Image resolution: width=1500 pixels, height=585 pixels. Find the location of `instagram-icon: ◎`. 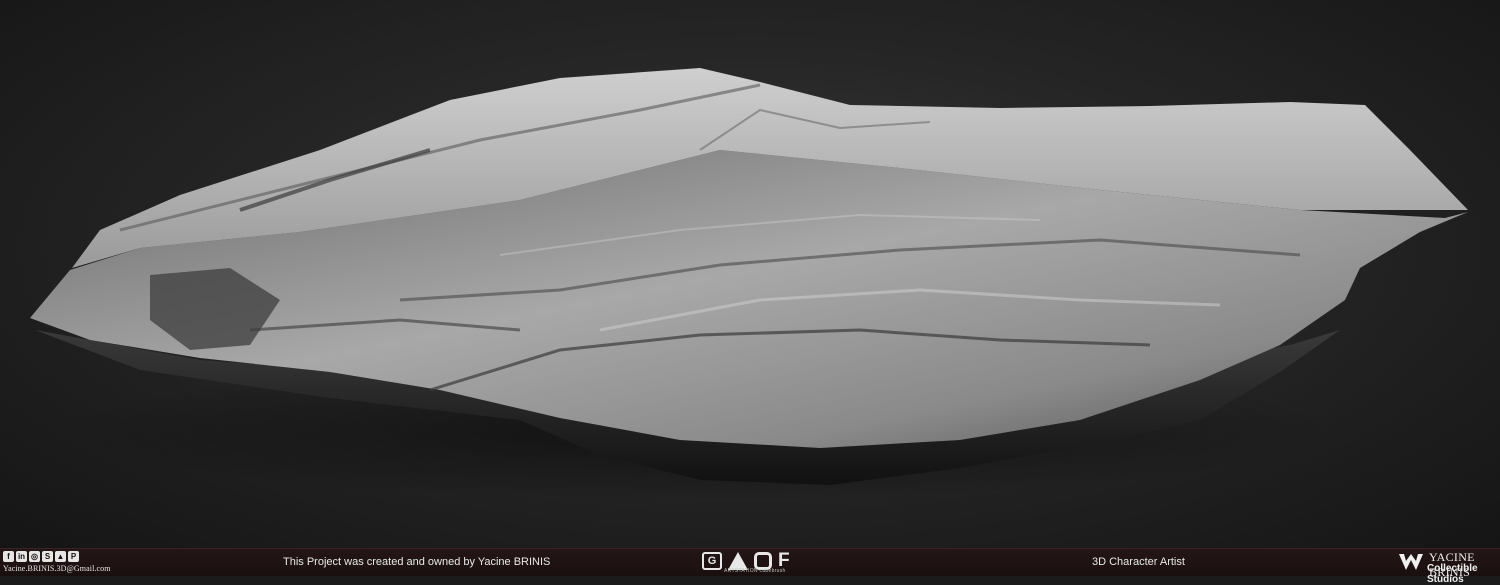

instagram-icon: ◎ is located at coordinates (34, 556).